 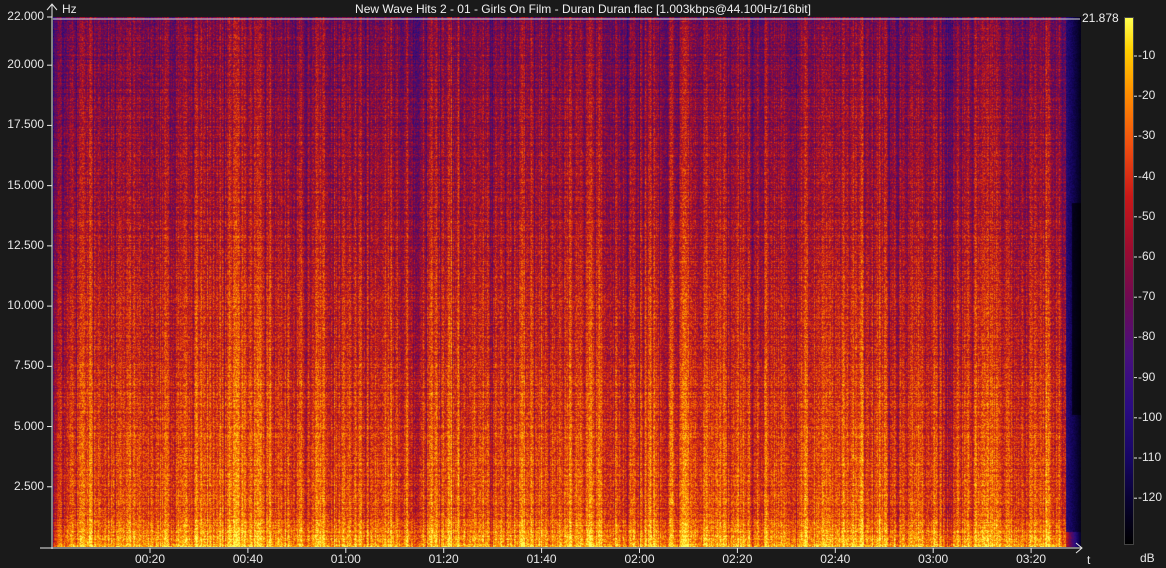 What do you see at coordinates (25, 64) in the screenshot?
I see `y-tick-label: 20.000` at bounding box center [25, 64].